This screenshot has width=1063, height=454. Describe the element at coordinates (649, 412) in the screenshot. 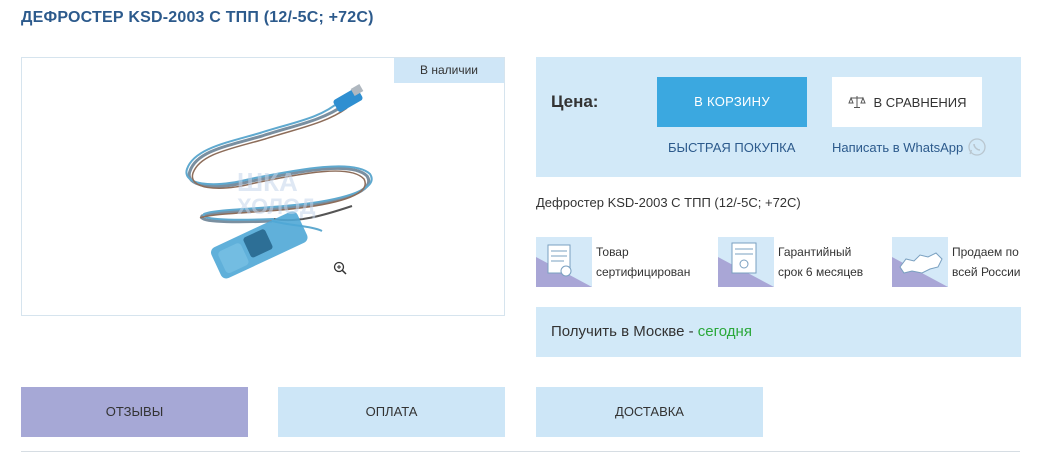

I see `tab-delivery: ДОСТАВКА` at that location.